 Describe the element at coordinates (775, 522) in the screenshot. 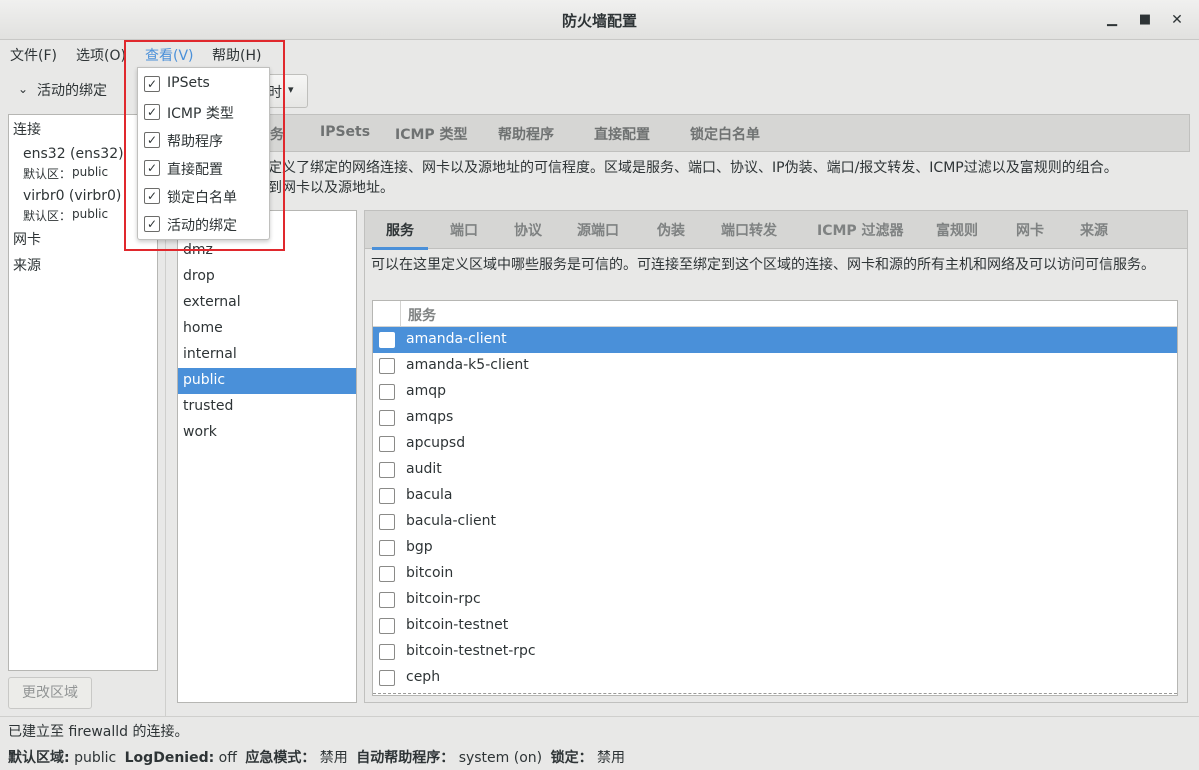

I see `table-row: bacula-client` at that location.